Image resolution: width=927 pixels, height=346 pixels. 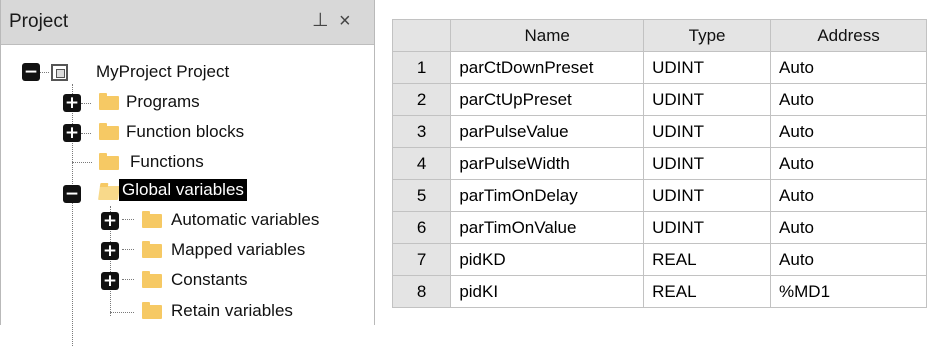 What do you see at coordinates (109, 193) in the screenshot?
I see `folder-open-icon` at bounding box center [109, 193].